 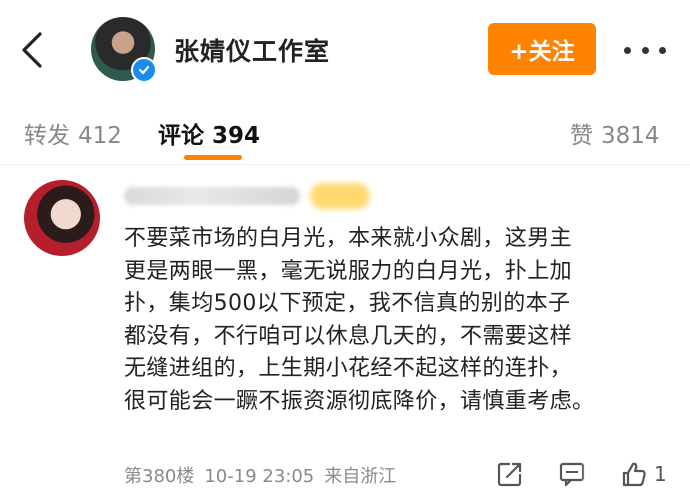 What do you see at coordinates (340, 196) in the screenshot?
I see `blurred-user-badge` at bounding box center [340, 196].